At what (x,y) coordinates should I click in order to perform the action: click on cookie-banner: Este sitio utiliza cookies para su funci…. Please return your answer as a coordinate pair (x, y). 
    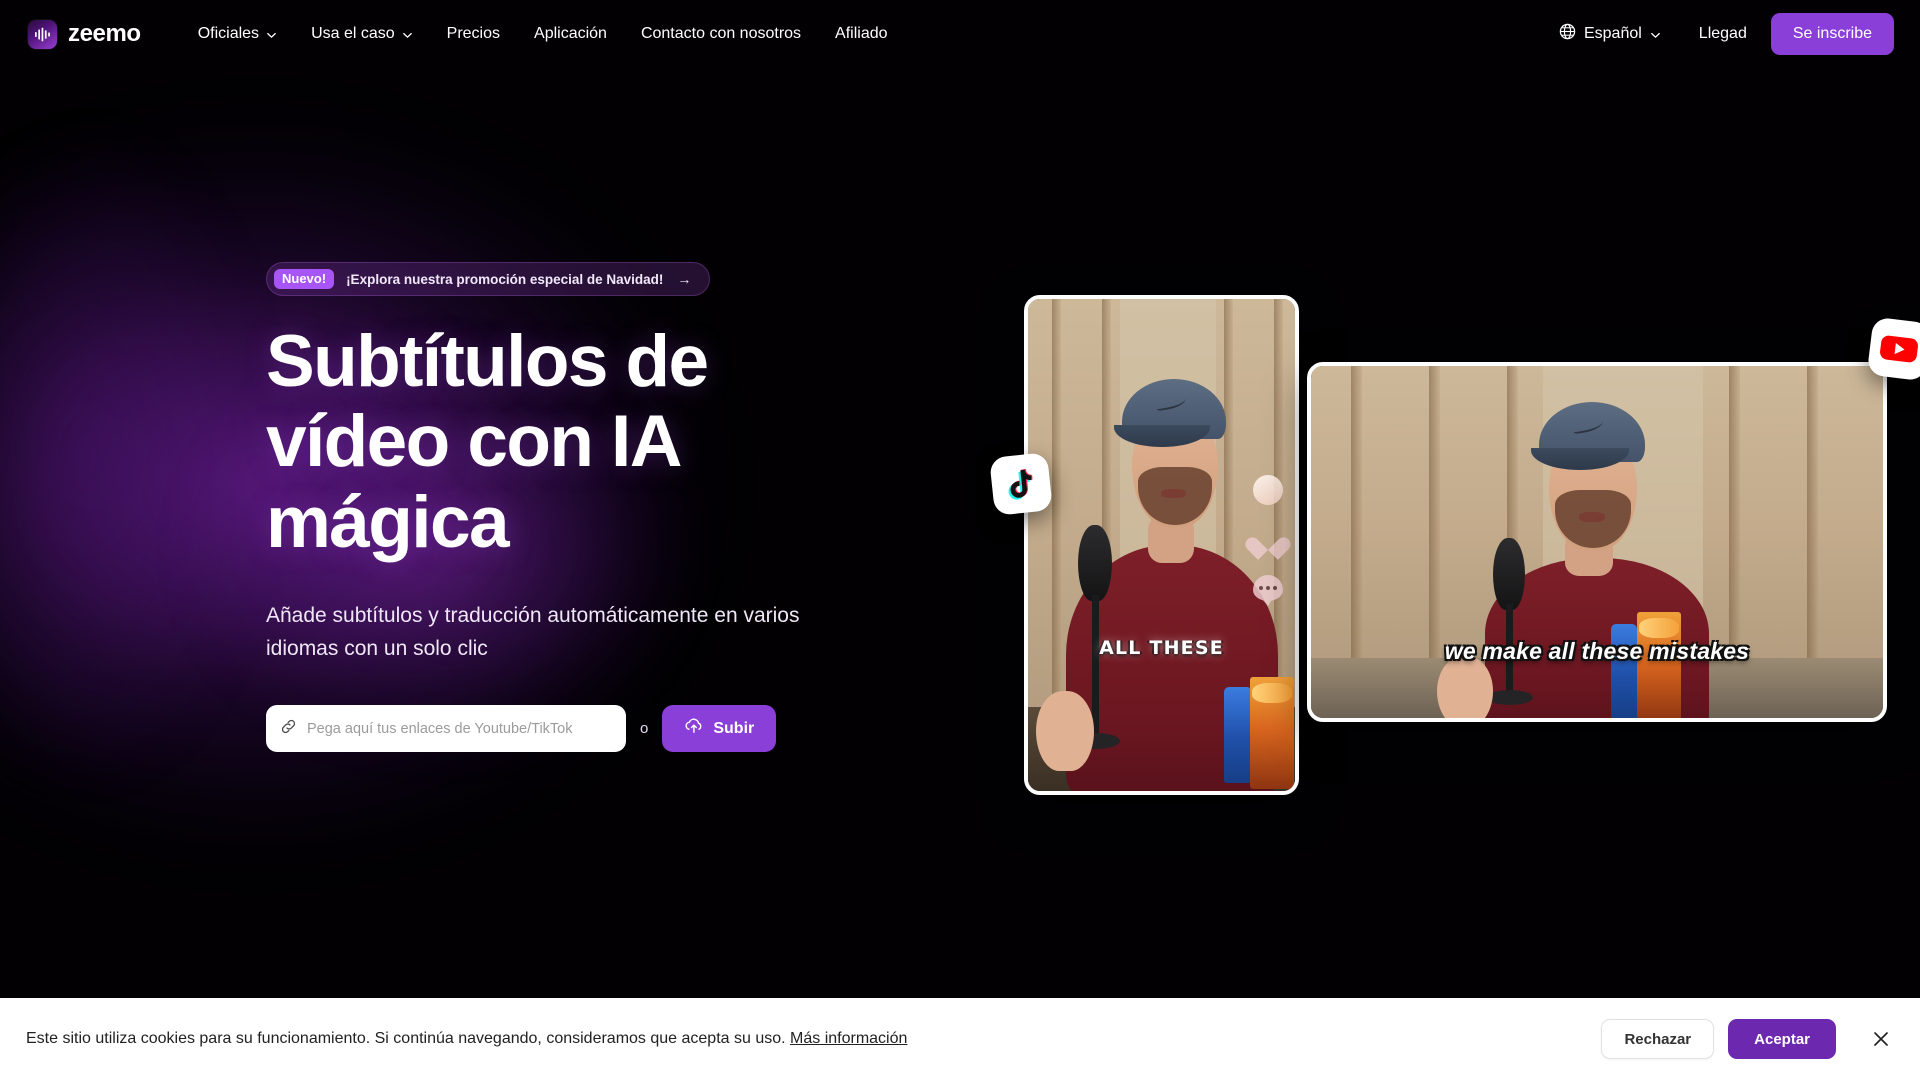
    Looking at the image, I should click on (960, 1039).